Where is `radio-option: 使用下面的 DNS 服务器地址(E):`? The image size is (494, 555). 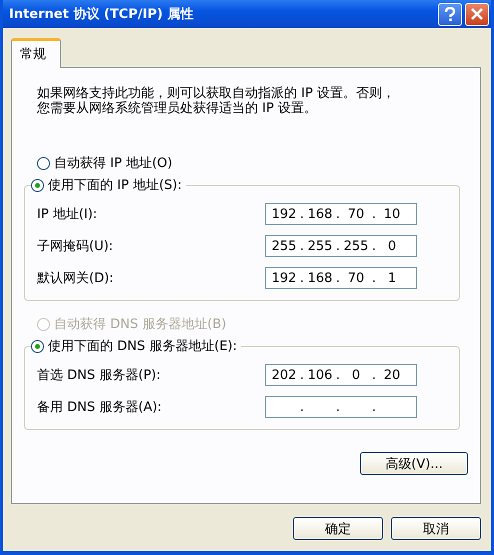
radio-option: 使用下面的 DNS 服务器地址(E): is located at coordinates (134, 346).